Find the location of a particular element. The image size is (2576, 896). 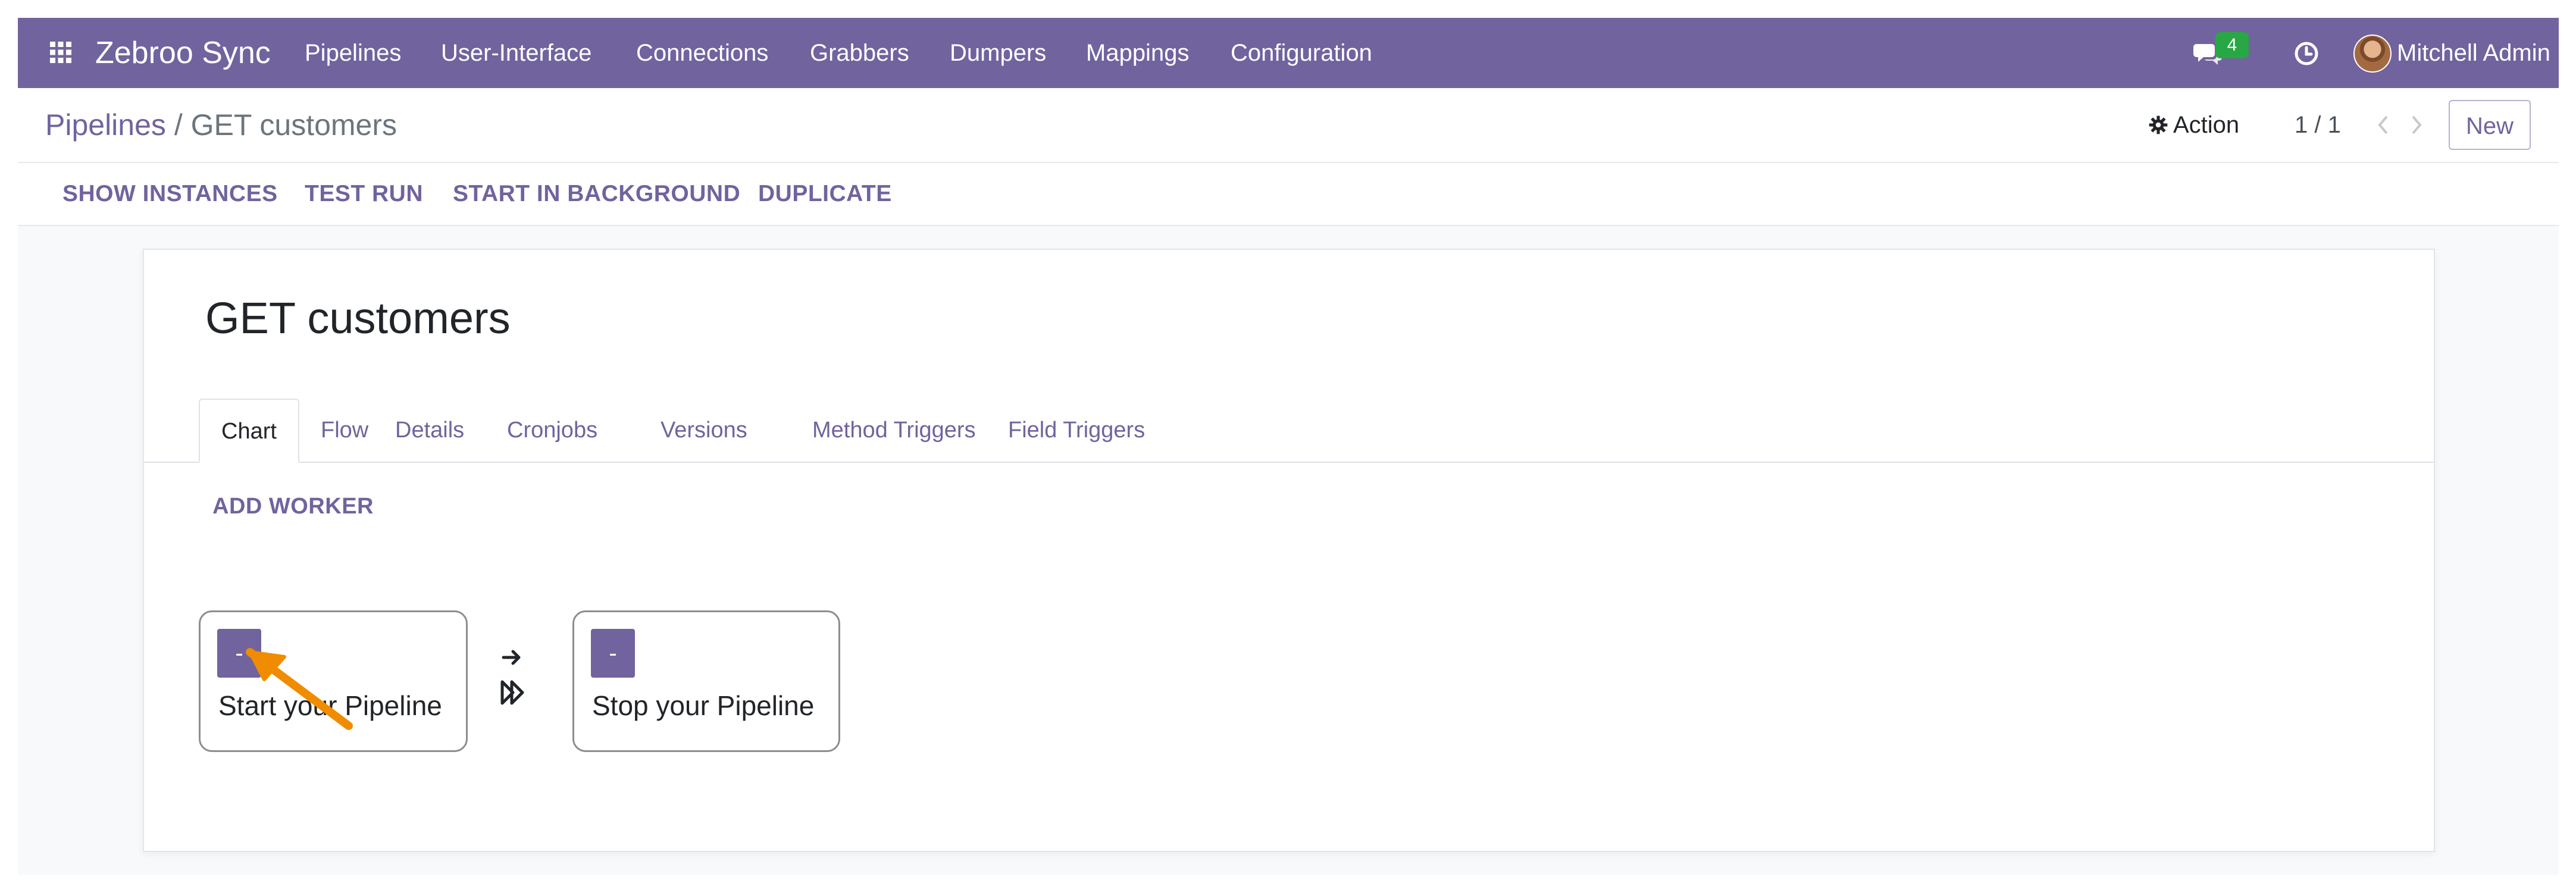

record-title: GET customers is located at coordinates (358, 318).